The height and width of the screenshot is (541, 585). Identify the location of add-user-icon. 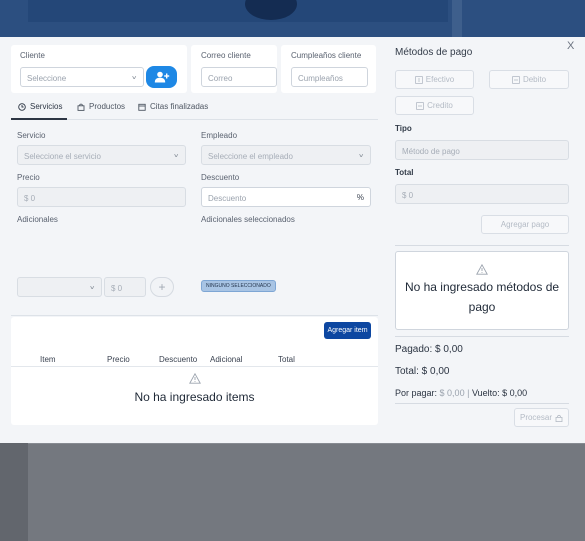
(161, 77).